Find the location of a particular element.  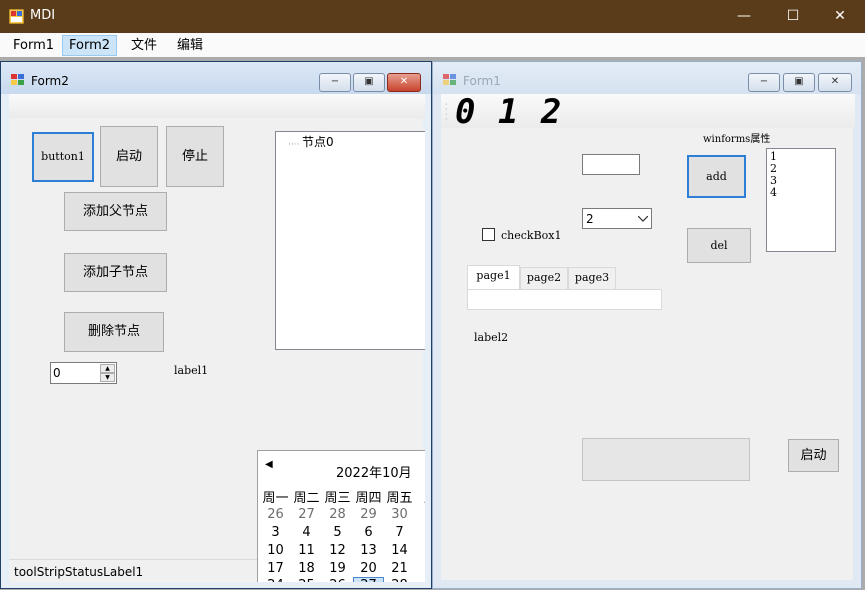

calendar-weekdays: 周一周二周三周四周五周 is located at coordinates (343, 498).